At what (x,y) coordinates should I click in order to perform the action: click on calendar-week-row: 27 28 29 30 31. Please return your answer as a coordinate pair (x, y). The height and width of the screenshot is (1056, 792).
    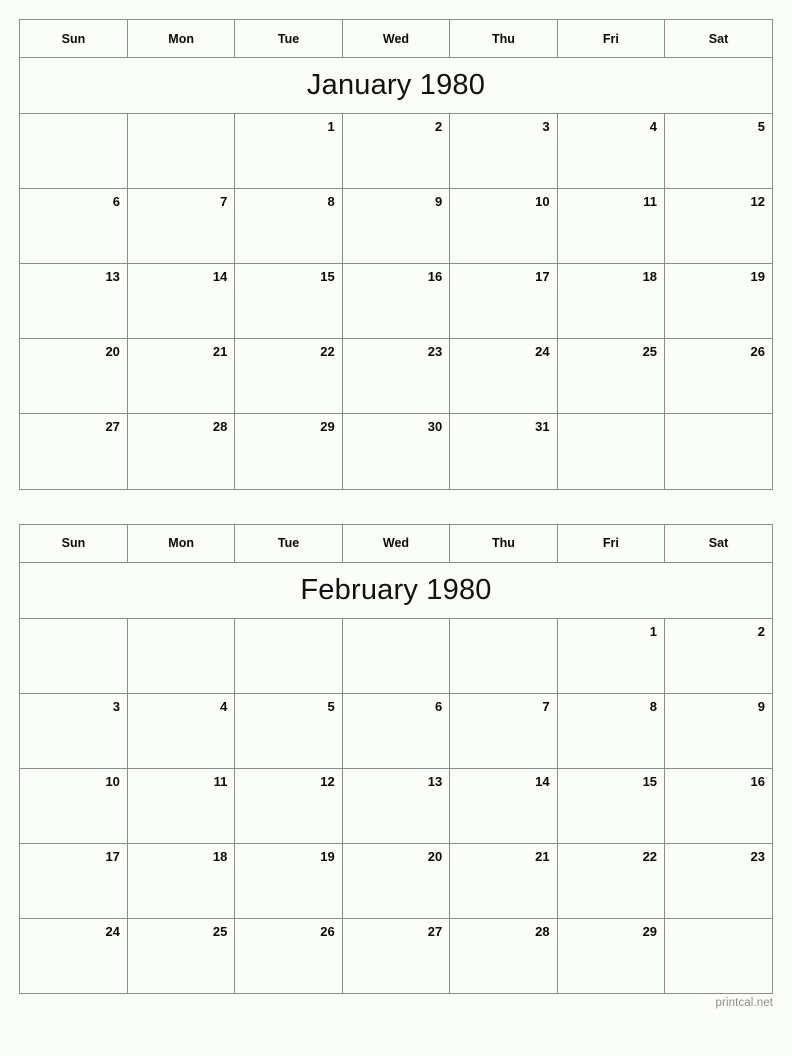
    Looking at the image, I should click on (396, 451).